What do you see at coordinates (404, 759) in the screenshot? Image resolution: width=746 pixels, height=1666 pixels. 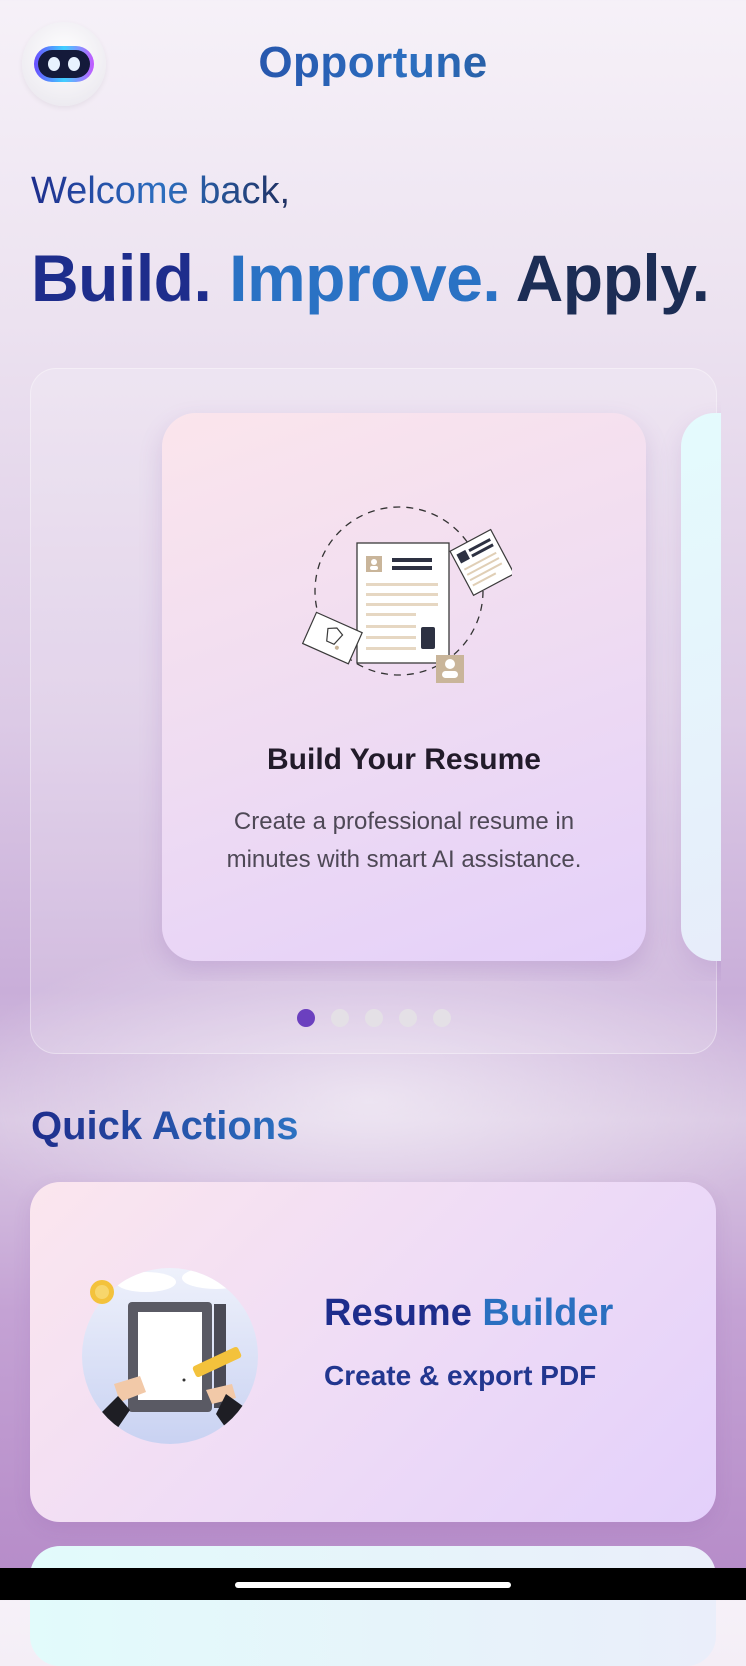 I see `feature-title: Build Your Resume` at bounding box center [404, 759].